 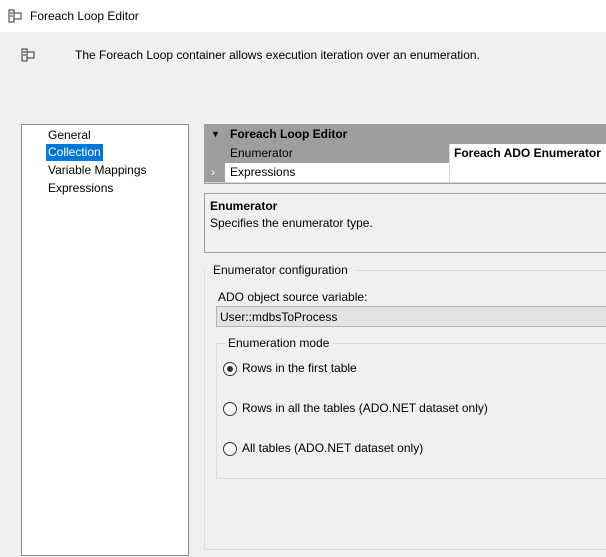 I want to click on grid-row-enumerator: Enumerator Foreach ADO Enumerator, so click(x=405, y=153).